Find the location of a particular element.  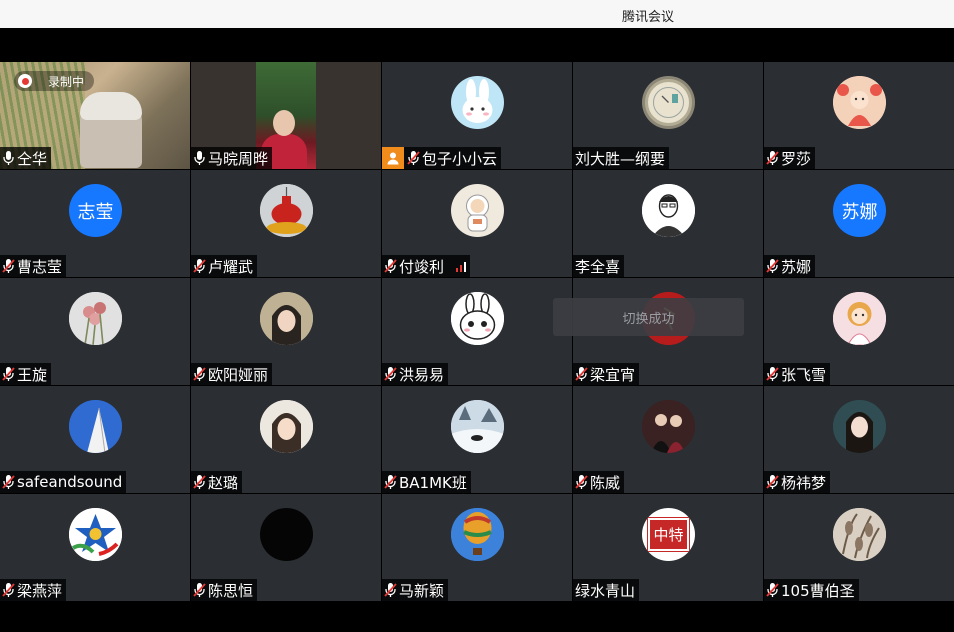

nameplate: 梁燕萍 is located at coordinates (33, 590).